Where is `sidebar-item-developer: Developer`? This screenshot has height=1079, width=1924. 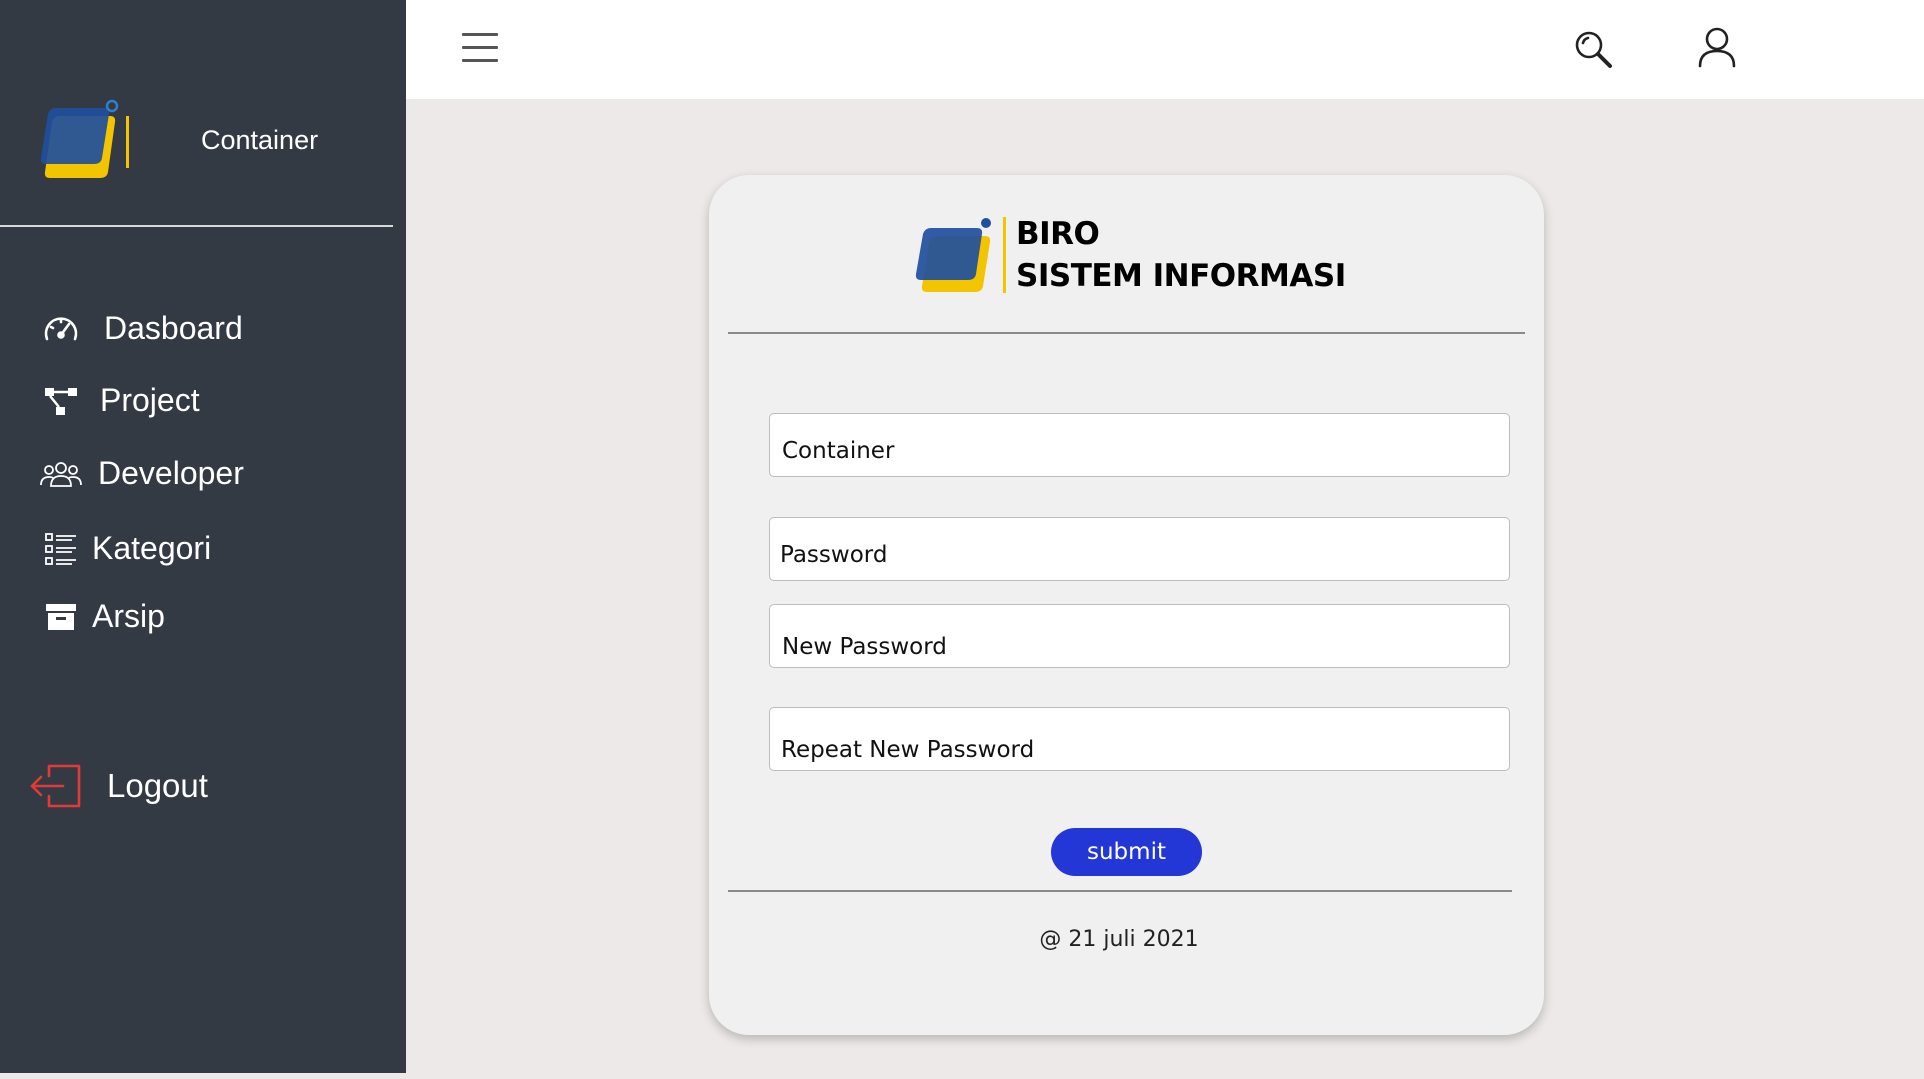
sidebar-item-developer: Developer is located at coordinates (142, 473).